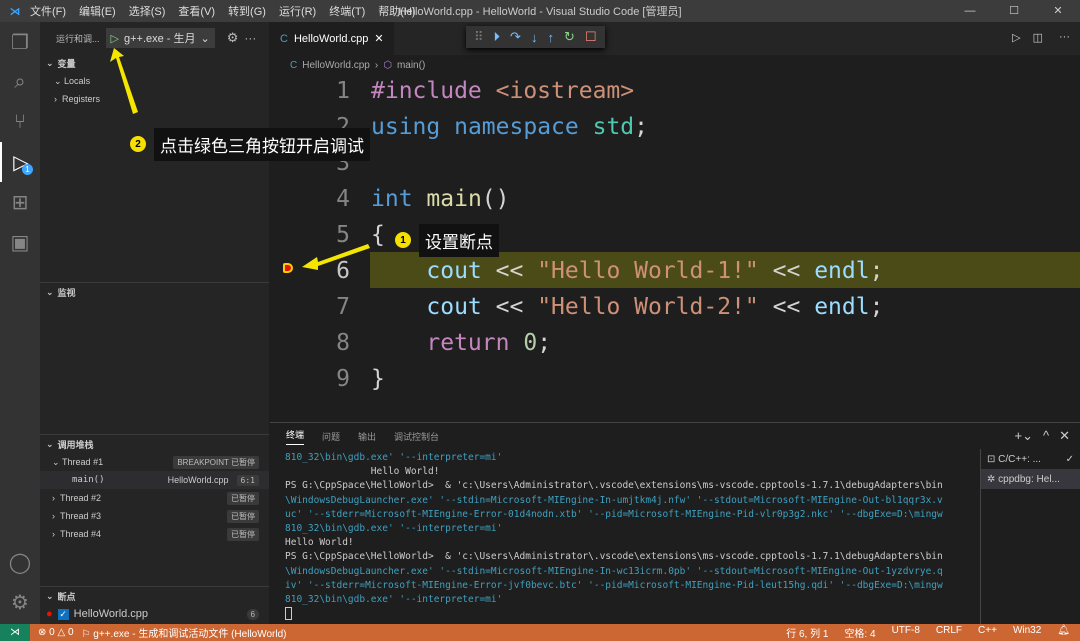  I want to click on step-number: 2, so click(138, 144).